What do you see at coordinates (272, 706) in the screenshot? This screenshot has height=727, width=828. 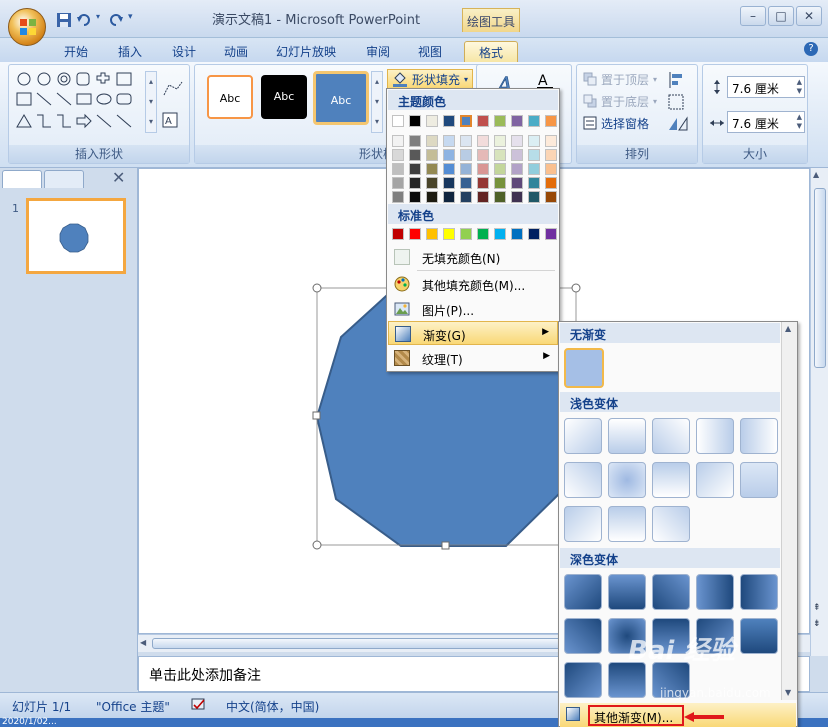 I see `language-indicator: 中文(简体，中国)` at bounding box center [272, 706].